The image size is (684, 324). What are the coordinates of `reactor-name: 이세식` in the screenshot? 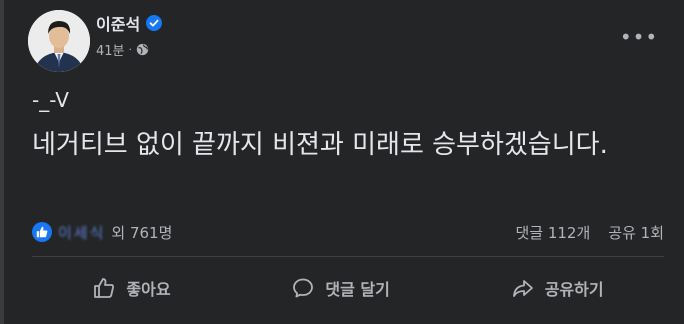 It's located at (82, 232).